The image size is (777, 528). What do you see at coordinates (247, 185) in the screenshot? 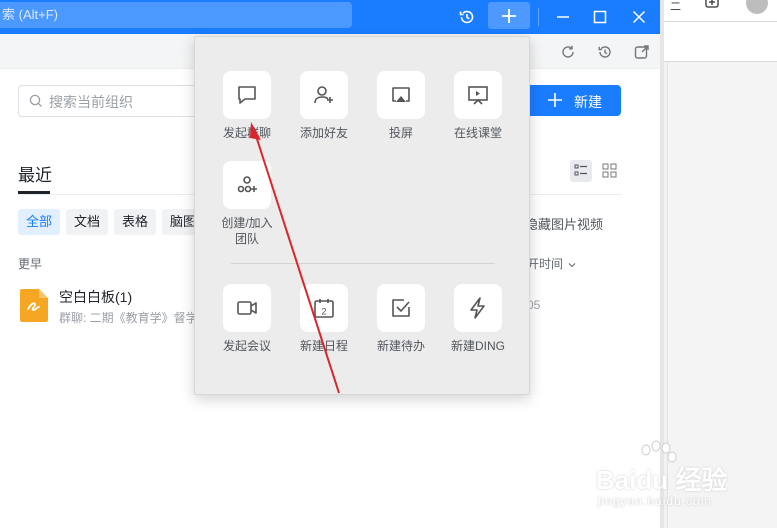
I see `team-icon` at bounding box center [247, 185].